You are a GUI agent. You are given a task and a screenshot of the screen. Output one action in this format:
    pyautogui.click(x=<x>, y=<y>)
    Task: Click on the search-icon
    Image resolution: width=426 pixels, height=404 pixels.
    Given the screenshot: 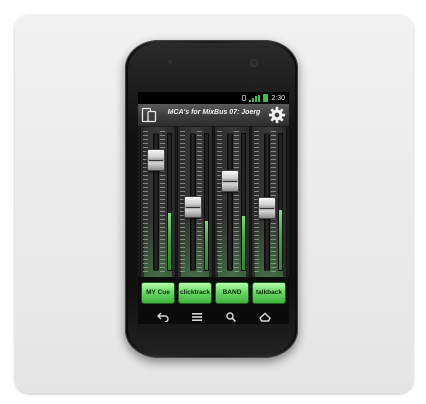 What is the action you would take?
    pyautogui.click(x=231, y=317)
    